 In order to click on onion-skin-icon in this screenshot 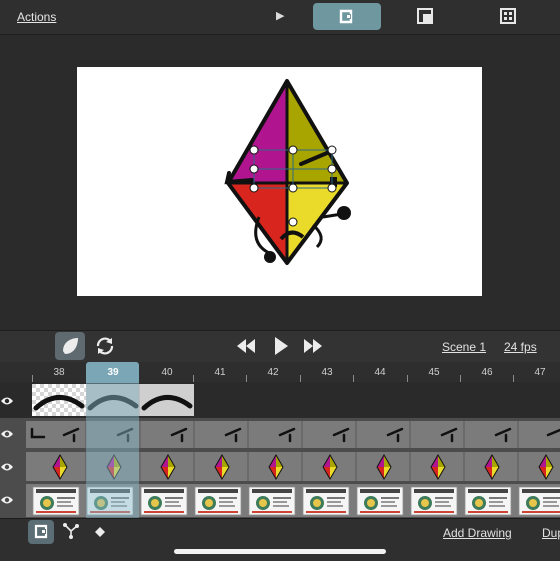, I will do `click(70, 346)`.